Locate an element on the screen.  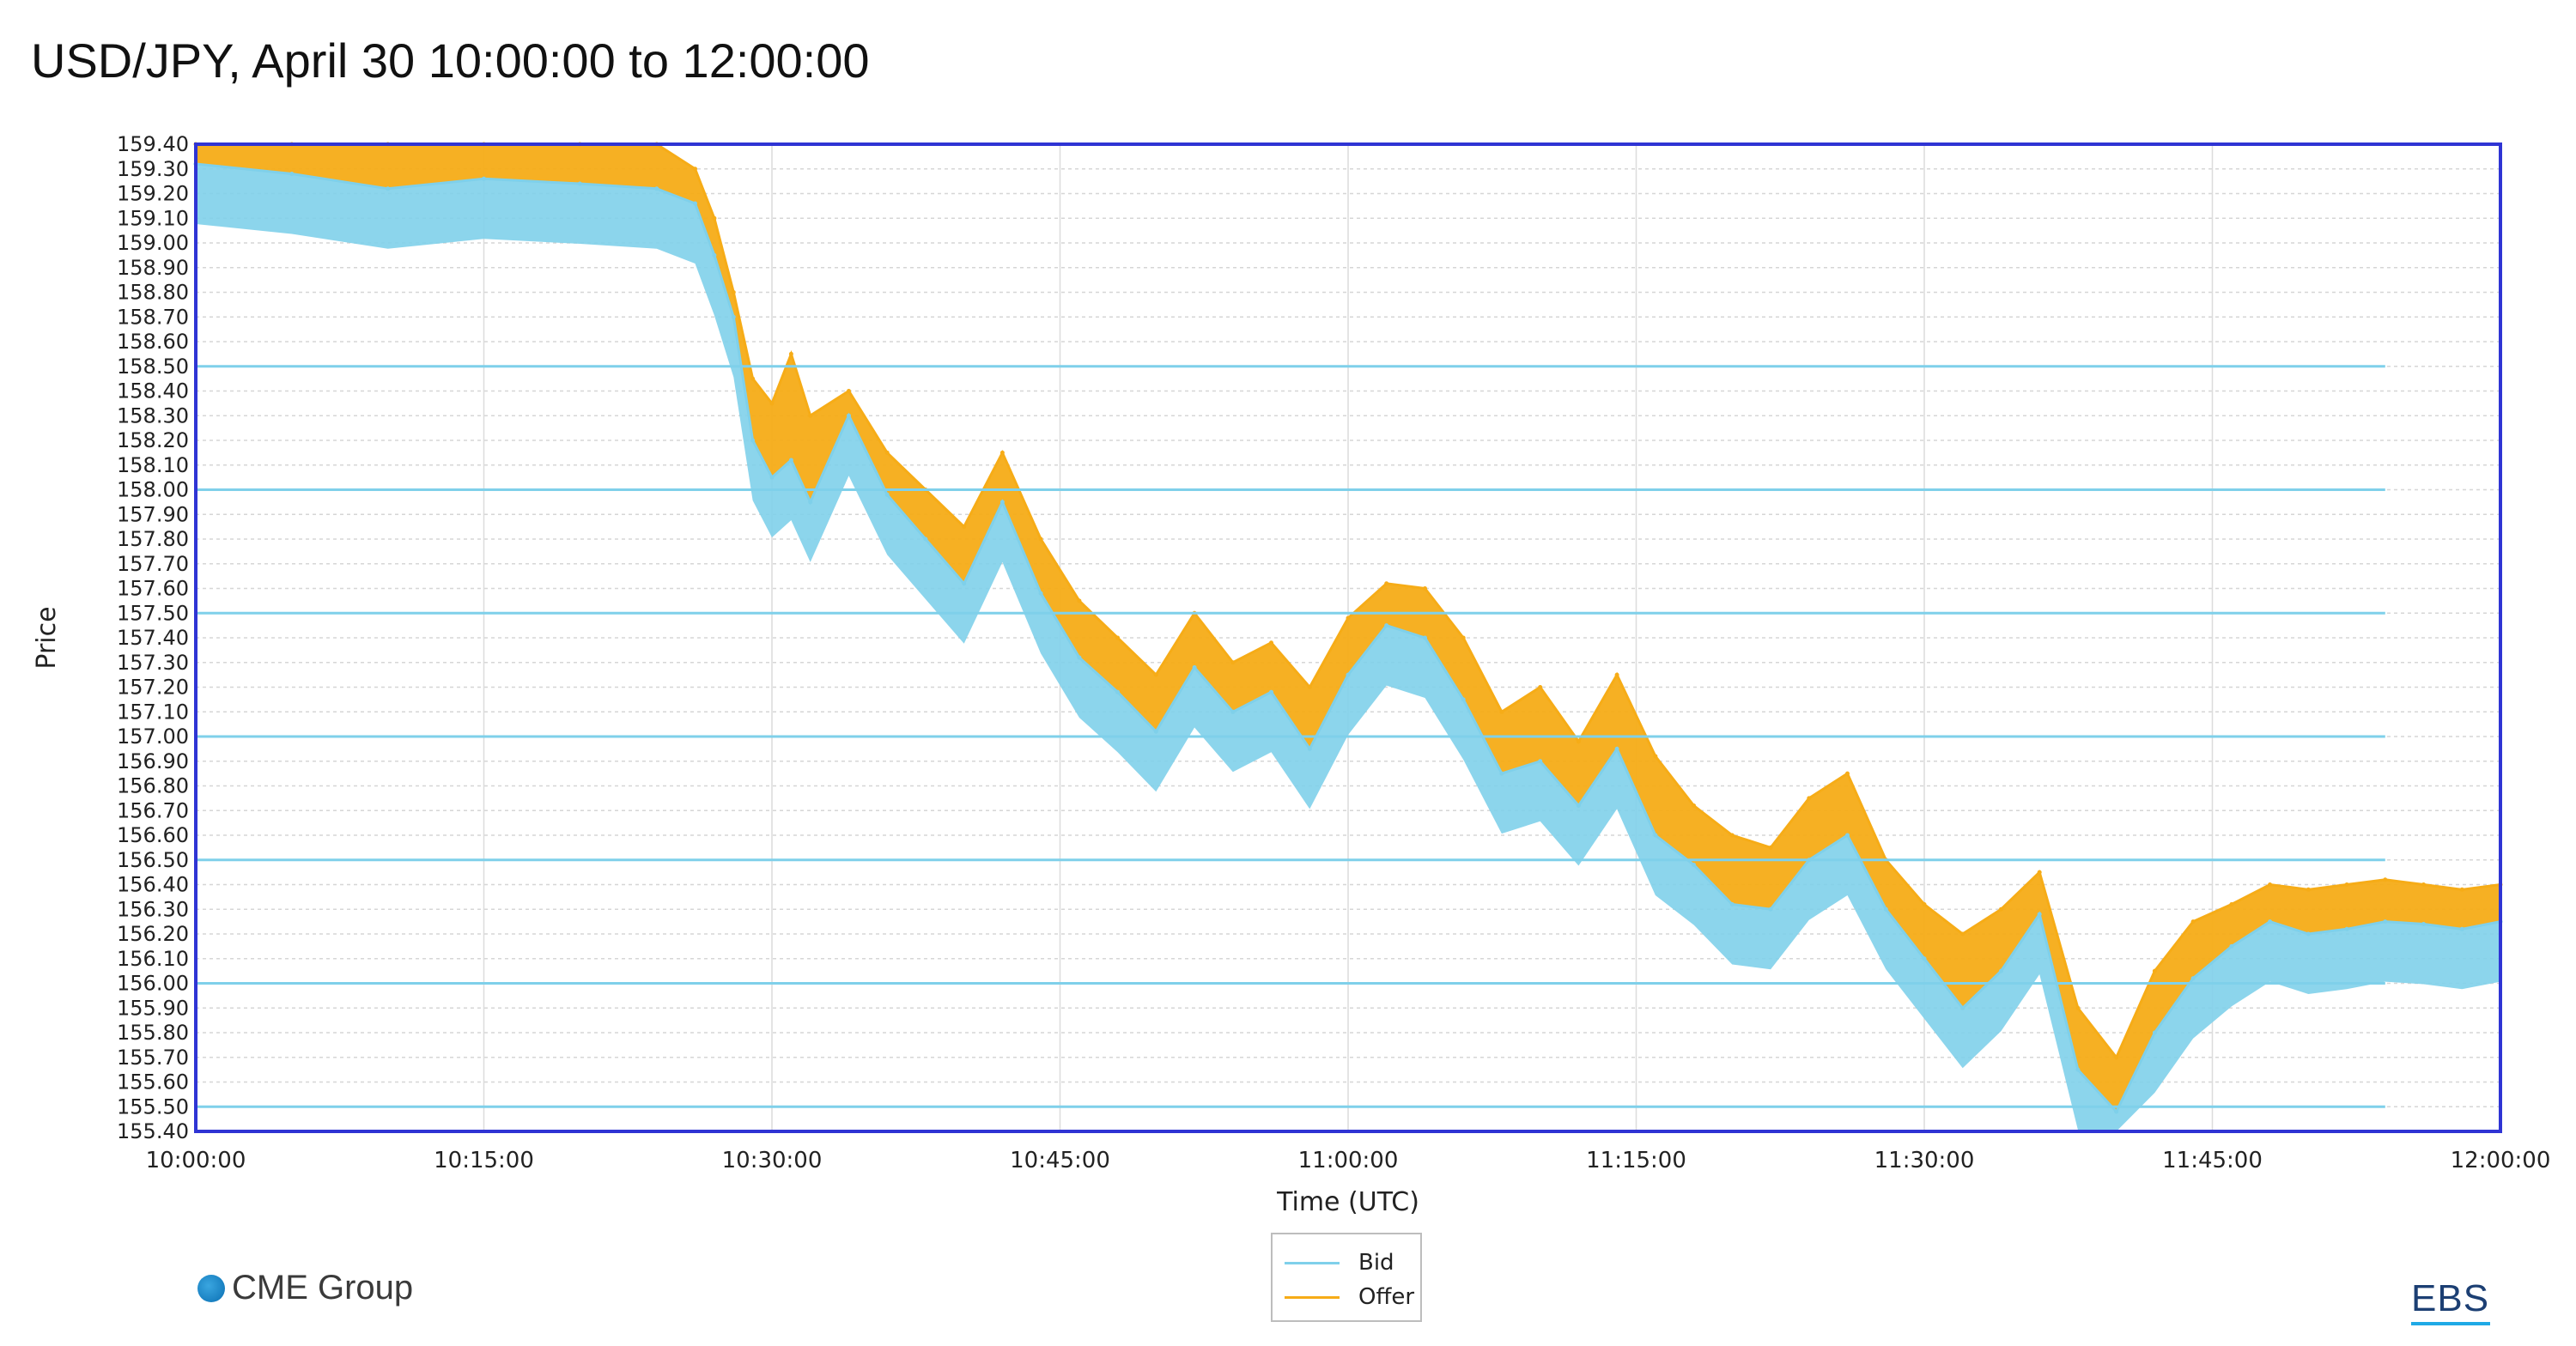
y-tick-label: 159.30 is located at coordinates (153, 169).